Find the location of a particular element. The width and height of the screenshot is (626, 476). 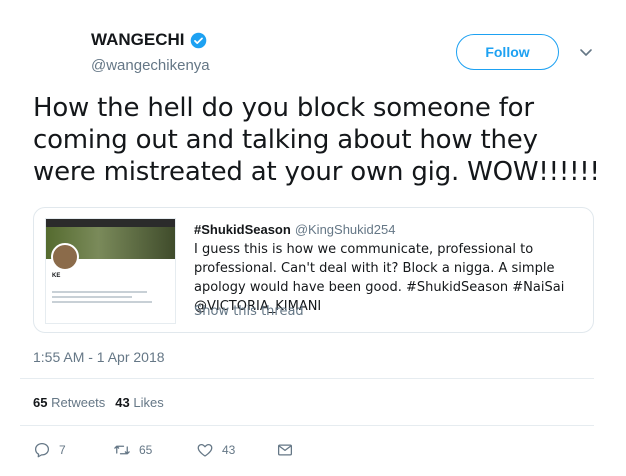

likes-label: Likes is located at coordinates (148, 402).